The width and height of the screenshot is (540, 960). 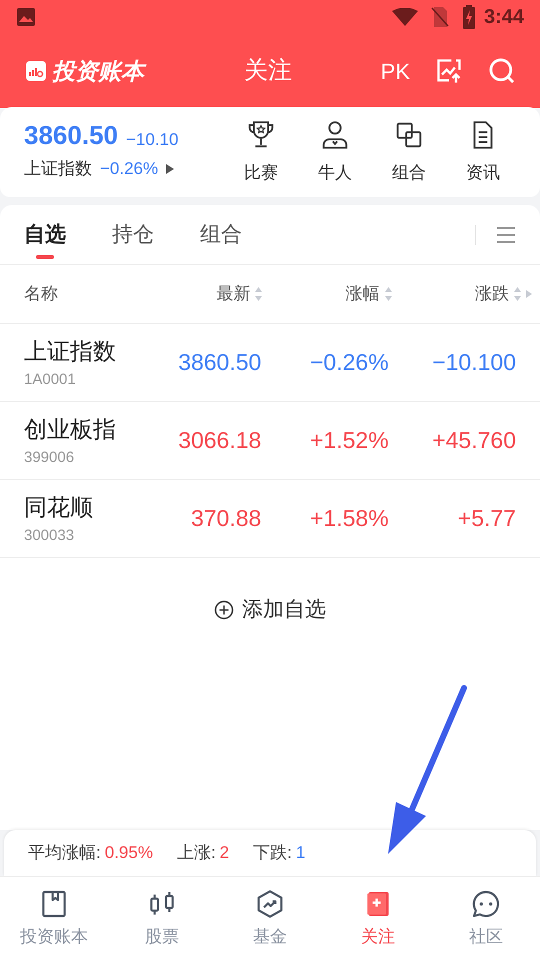 What do you see at coordinates (335, 152) in the screenshot?
I see `shortcut-button: 牛人` at bounding box center [335, 152].